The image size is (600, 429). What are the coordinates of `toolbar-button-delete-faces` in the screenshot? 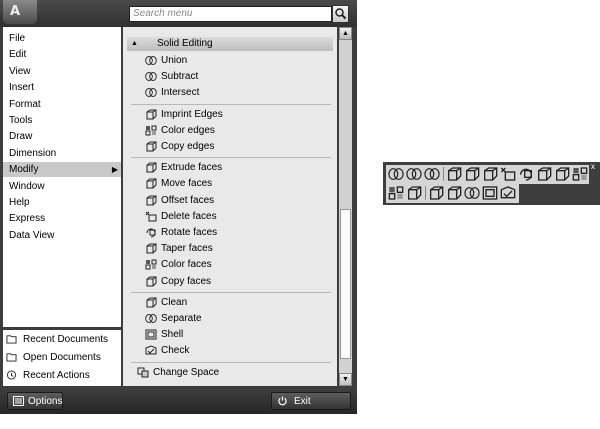 It's located at (508, 174).